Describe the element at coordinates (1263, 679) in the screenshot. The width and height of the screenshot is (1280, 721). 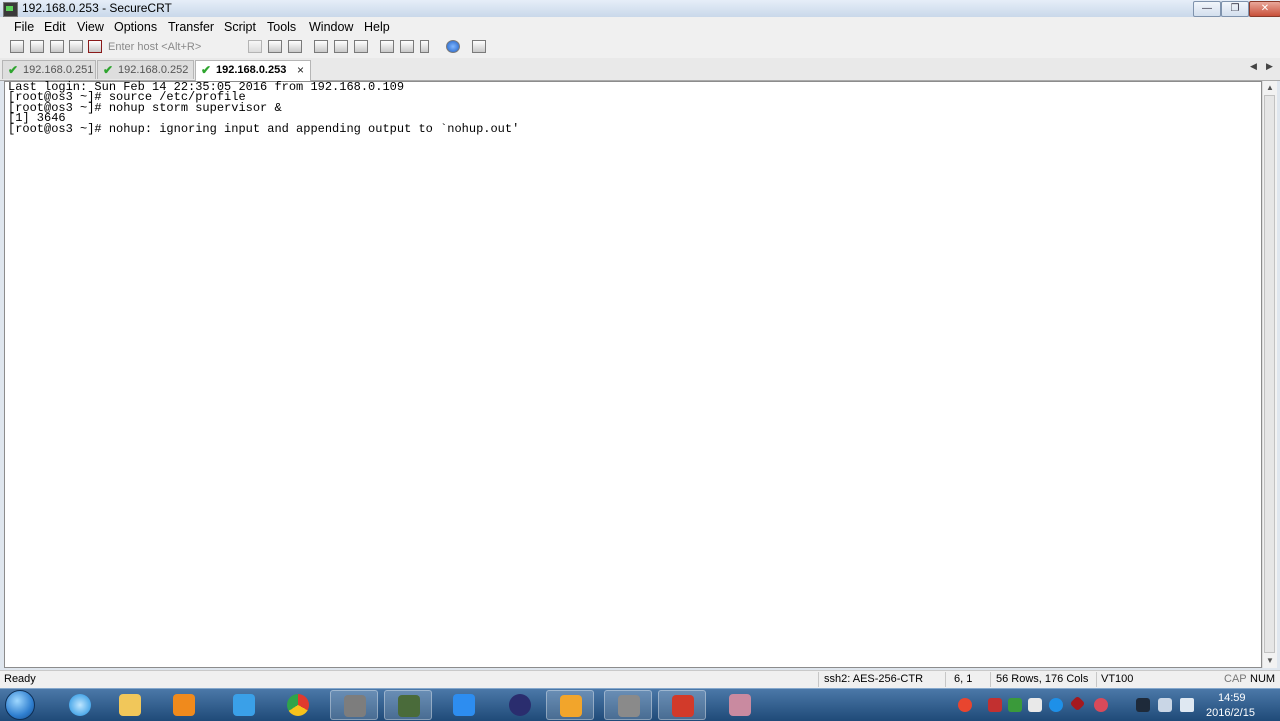
I see `status-num-lock: NUM` at that location.